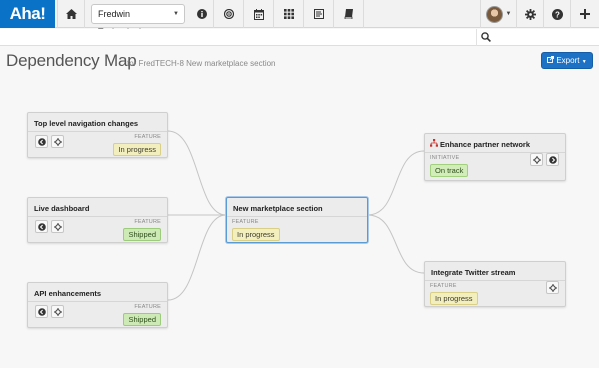  I want to click on book-icon, so click(348, 14).